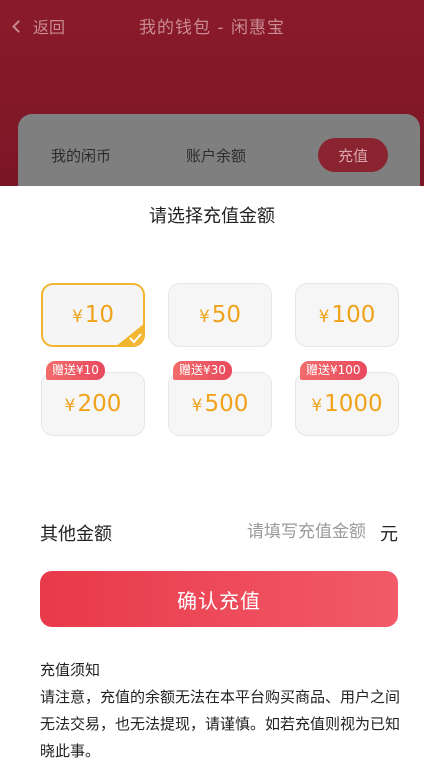 Image resolution: width=424 pixels, height=774 pixels. I want to click on bonus-badge: 赠送¥10, so click(75, 370).